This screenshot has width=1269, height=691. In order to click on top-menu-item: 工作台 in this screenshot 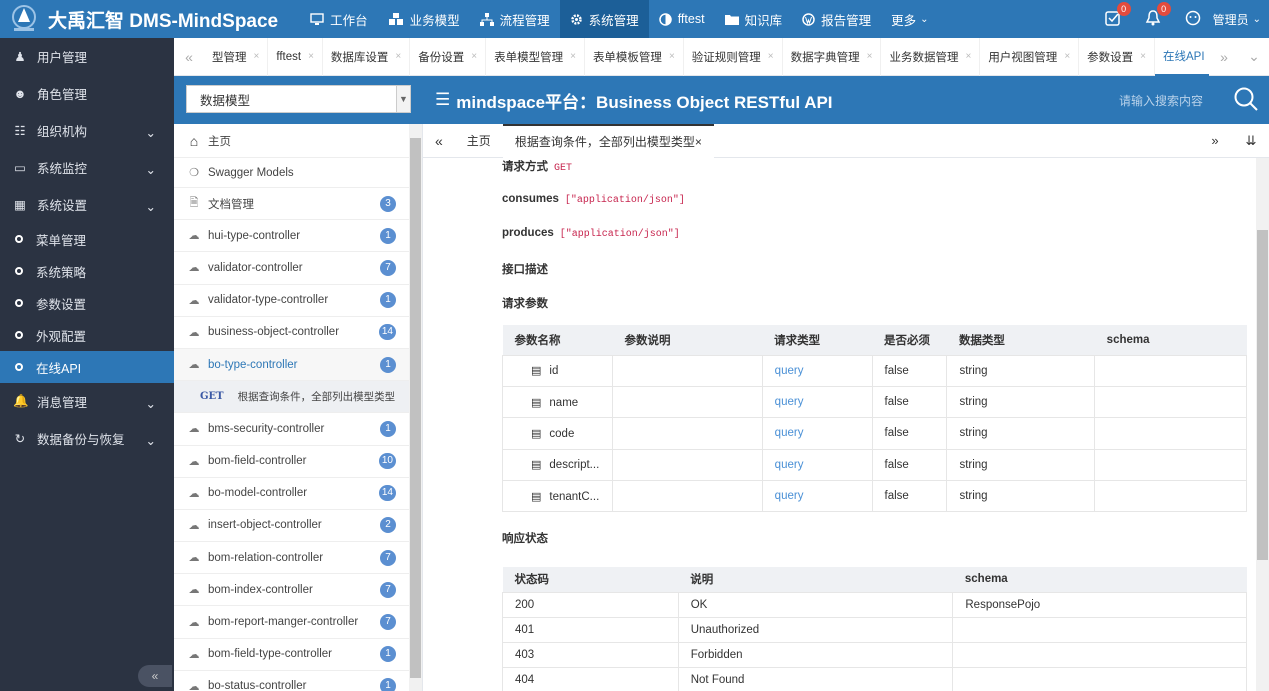, I will do `click(339, 19)`.